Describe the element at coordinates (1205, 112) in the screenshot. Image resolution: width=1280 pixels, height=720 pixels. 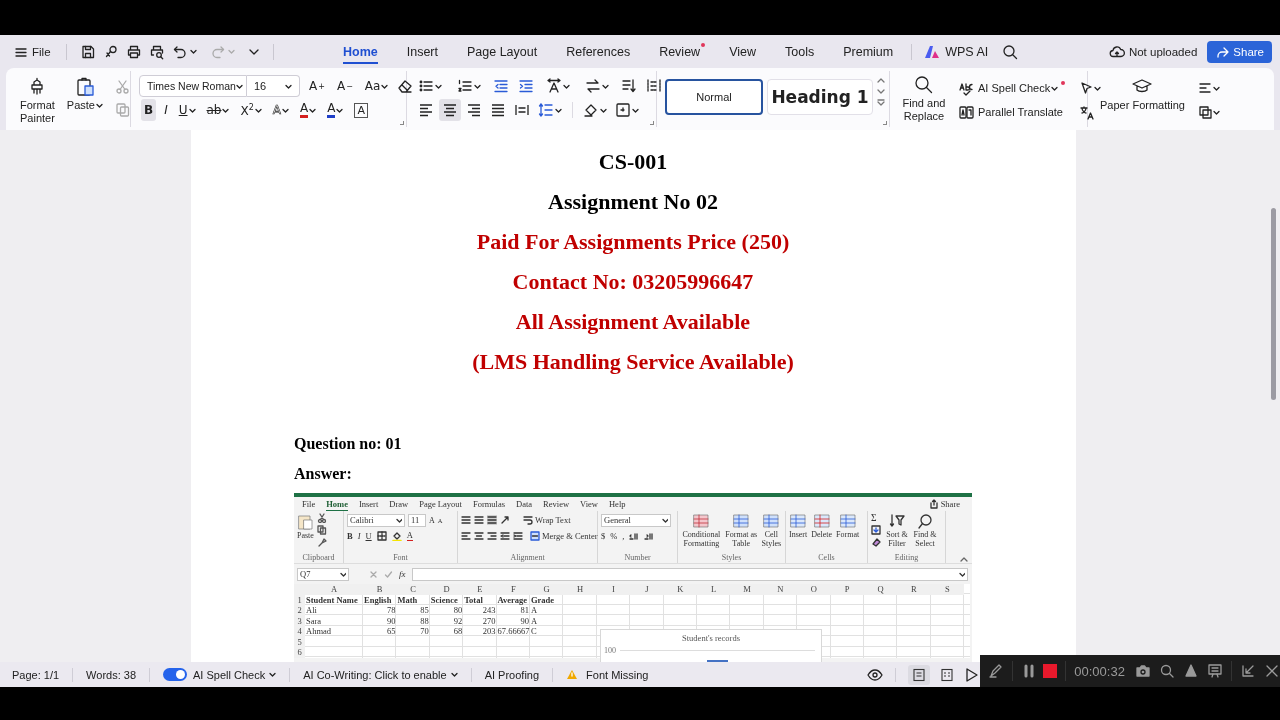
I see `layers-icon` at that location.